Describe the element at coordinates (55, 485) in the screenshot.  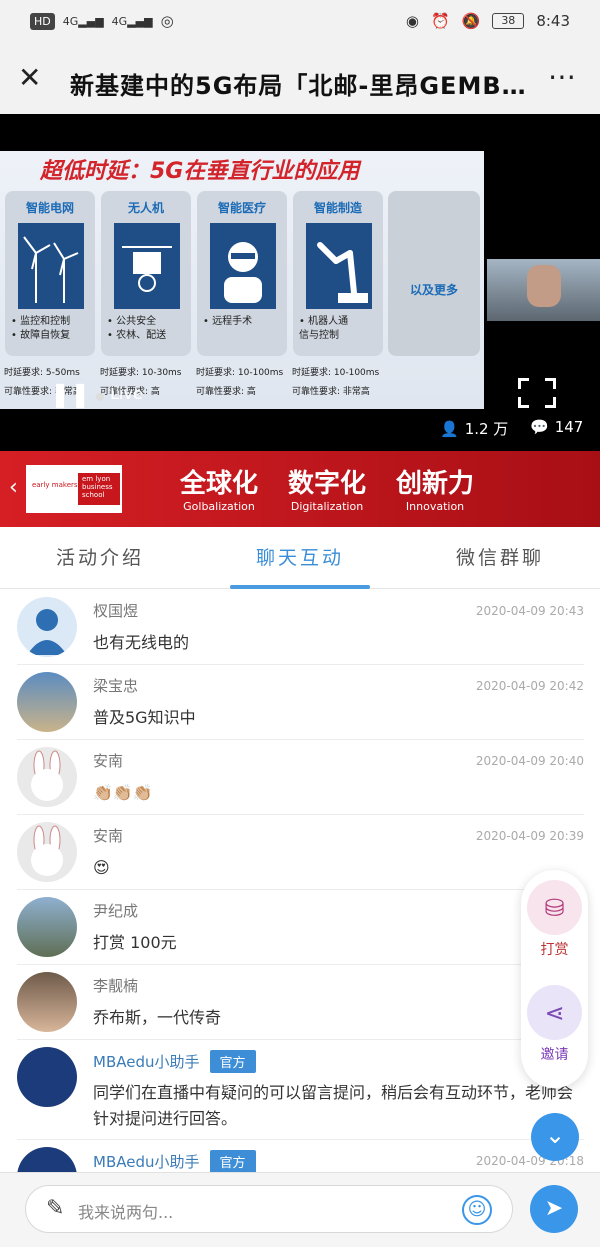
I see `logo-left-text: early makers` at that location.